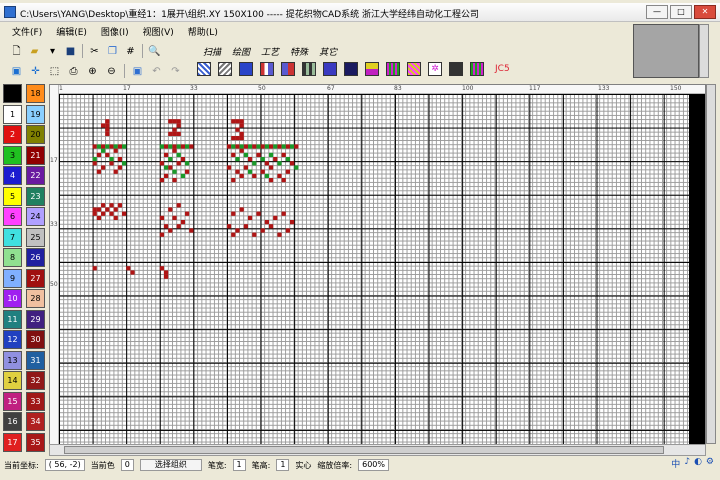  Describe the element at coordinates (52, 51) in the screenshot. I see `dropdown-icon: ▾` at that location.